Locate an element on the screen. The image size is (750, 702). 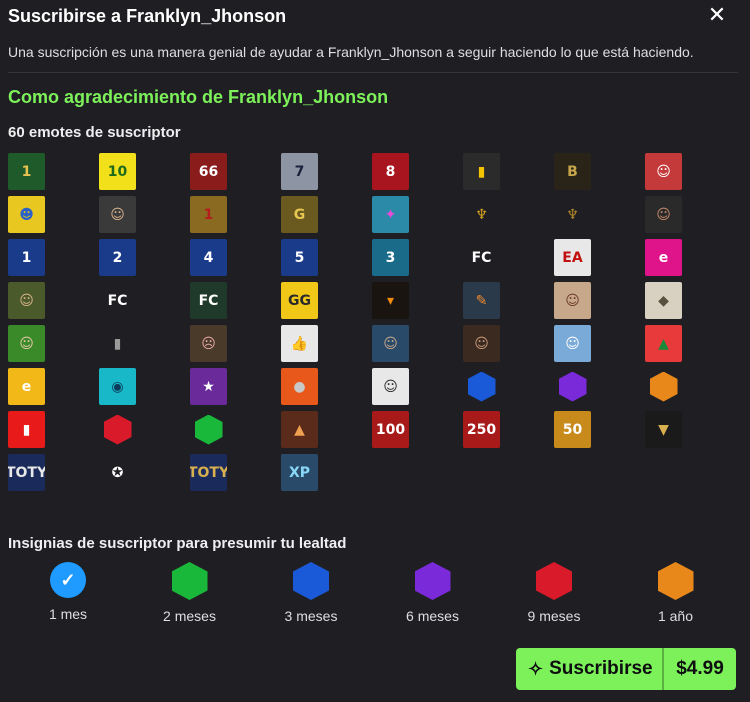
facepalm-face-emote-icon: ☹ is located at coordinates (208, 343).